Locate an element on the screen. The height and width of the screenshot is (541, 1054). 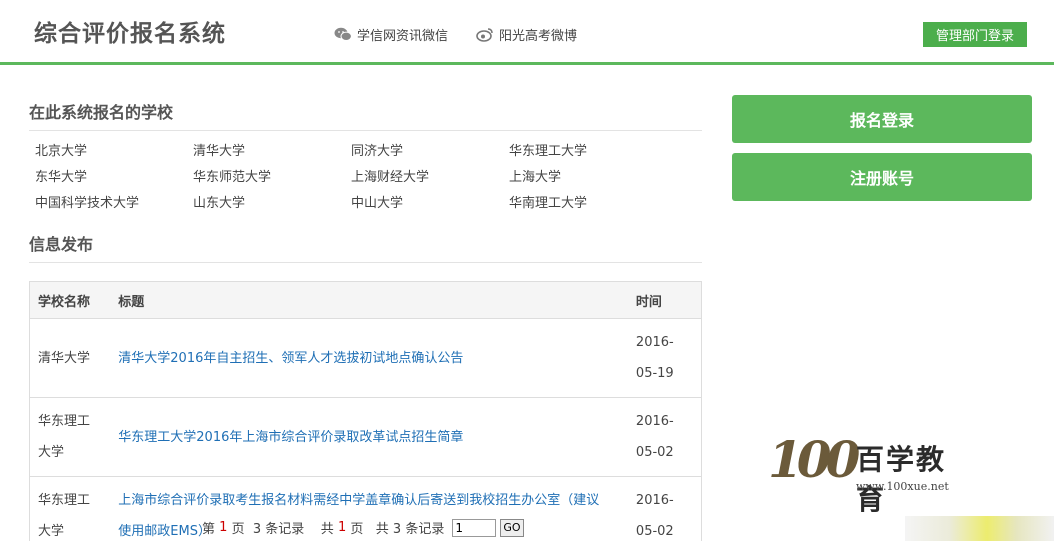
row-school: 清华大学 is located at coordinates (70, 358).